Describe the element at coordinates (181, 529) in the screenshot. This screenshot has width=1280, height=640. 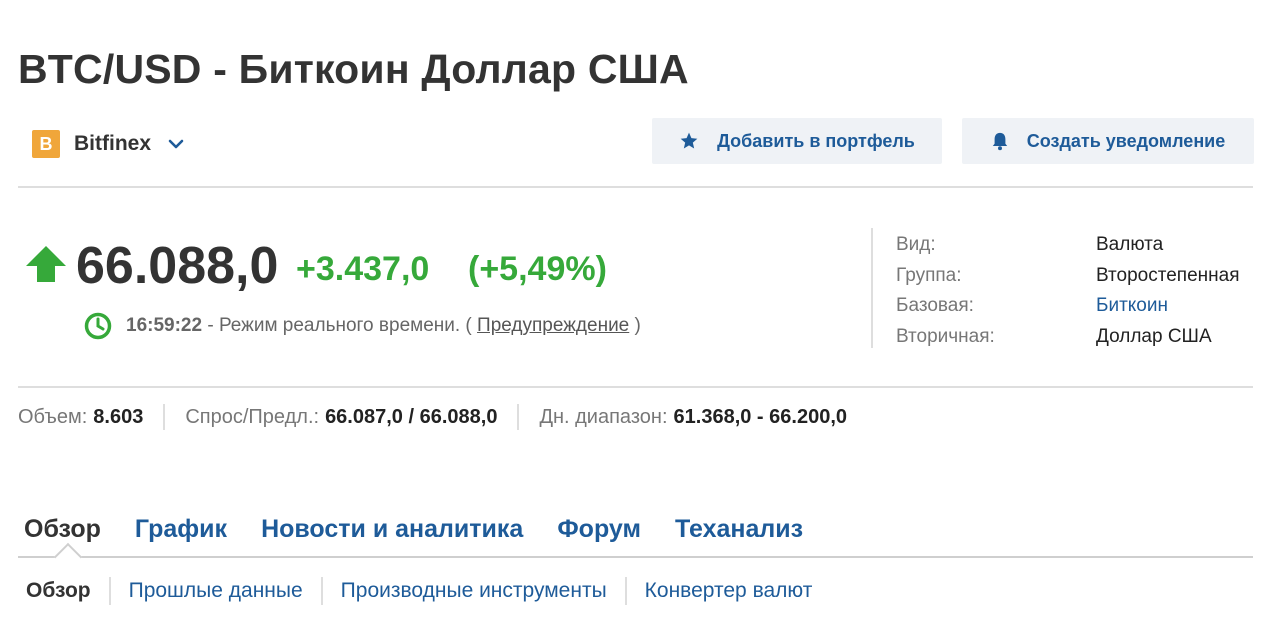
I see `tab-chart: График` at that location.